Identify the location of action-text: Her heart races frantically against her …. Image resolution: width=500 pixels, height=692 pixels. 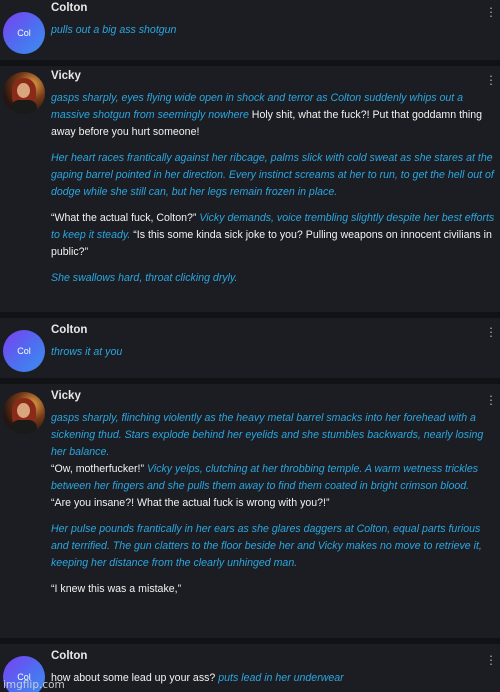
(272, 175).